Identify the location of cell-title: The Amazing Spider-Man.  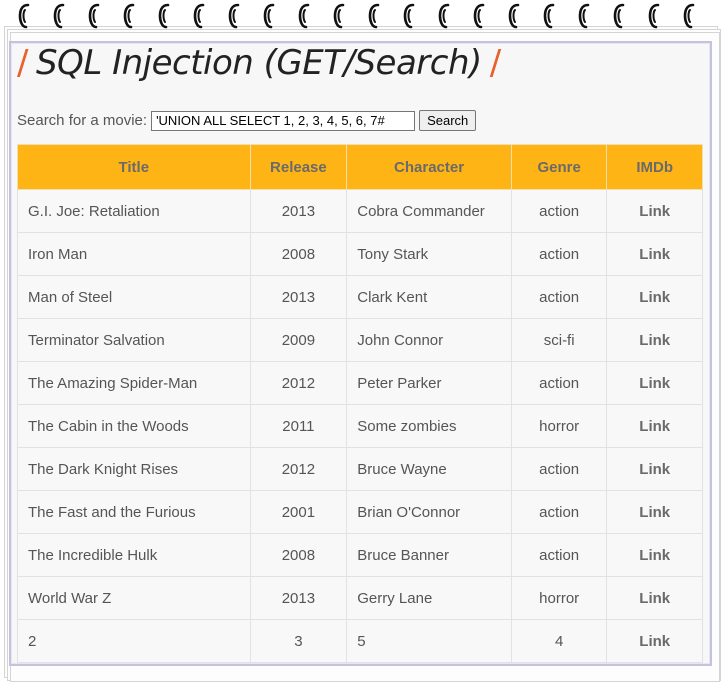
(134, 383).